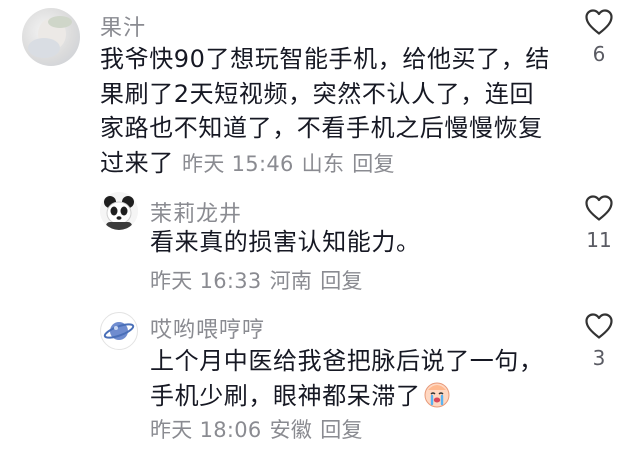  I want to click on like-button: 11, so click(599, 223).